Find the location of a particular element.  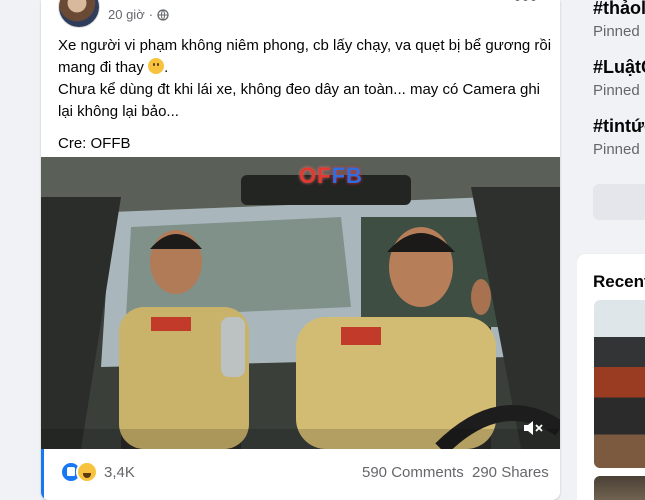

video-watermark: OFFB is located at coordinates (331, 176).